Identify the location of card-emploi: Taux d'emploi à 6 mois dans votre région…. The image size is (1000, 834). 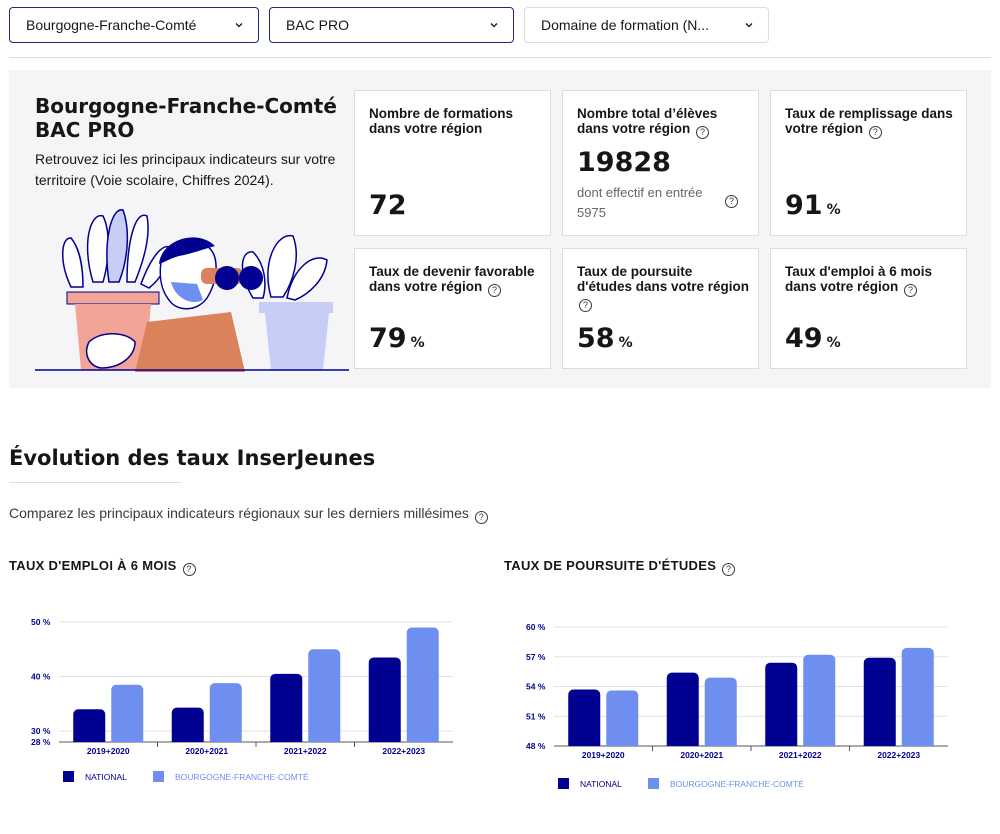
(868, 308).